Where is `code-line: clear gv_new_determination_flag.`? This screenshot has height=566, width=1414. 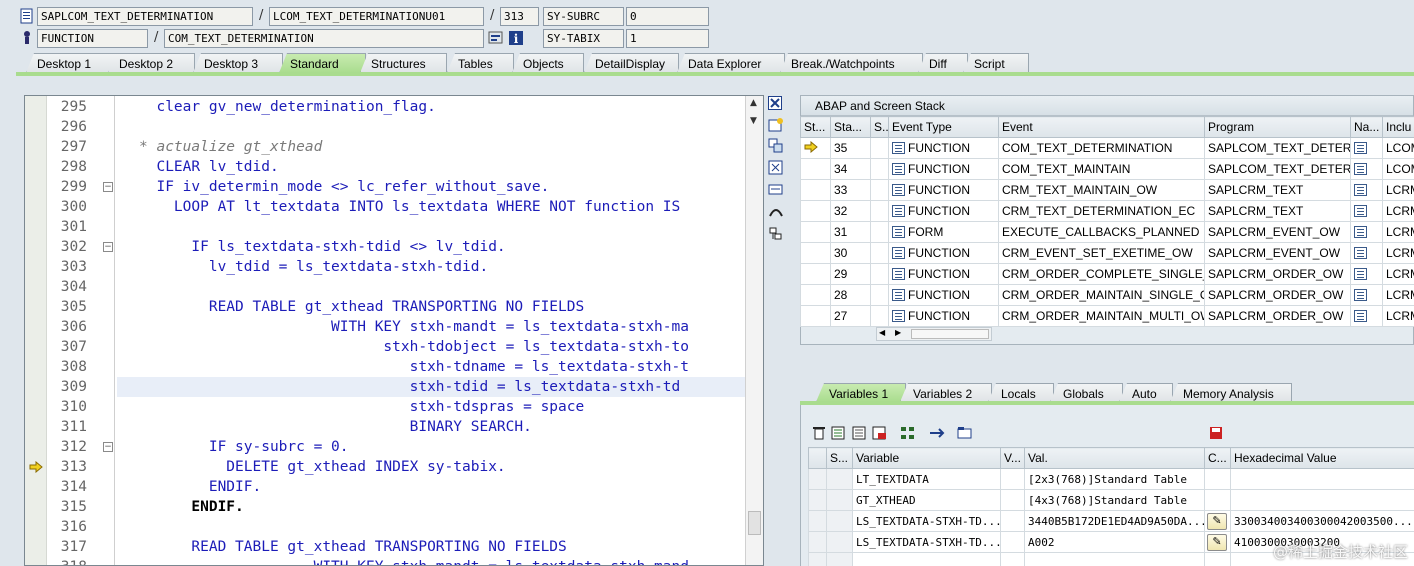
code-line: clear gv_new_determination_flag. is located at coordinates (287, 107).